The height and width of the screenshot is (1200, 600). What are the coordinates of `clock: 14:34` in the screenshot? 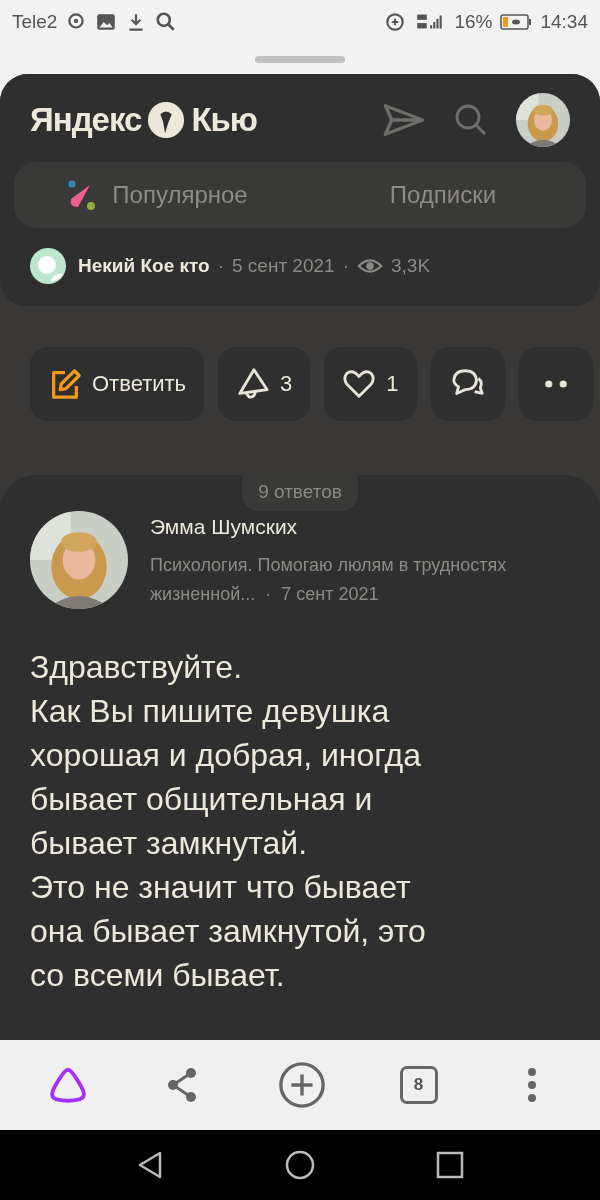 It's located at (564, 22).